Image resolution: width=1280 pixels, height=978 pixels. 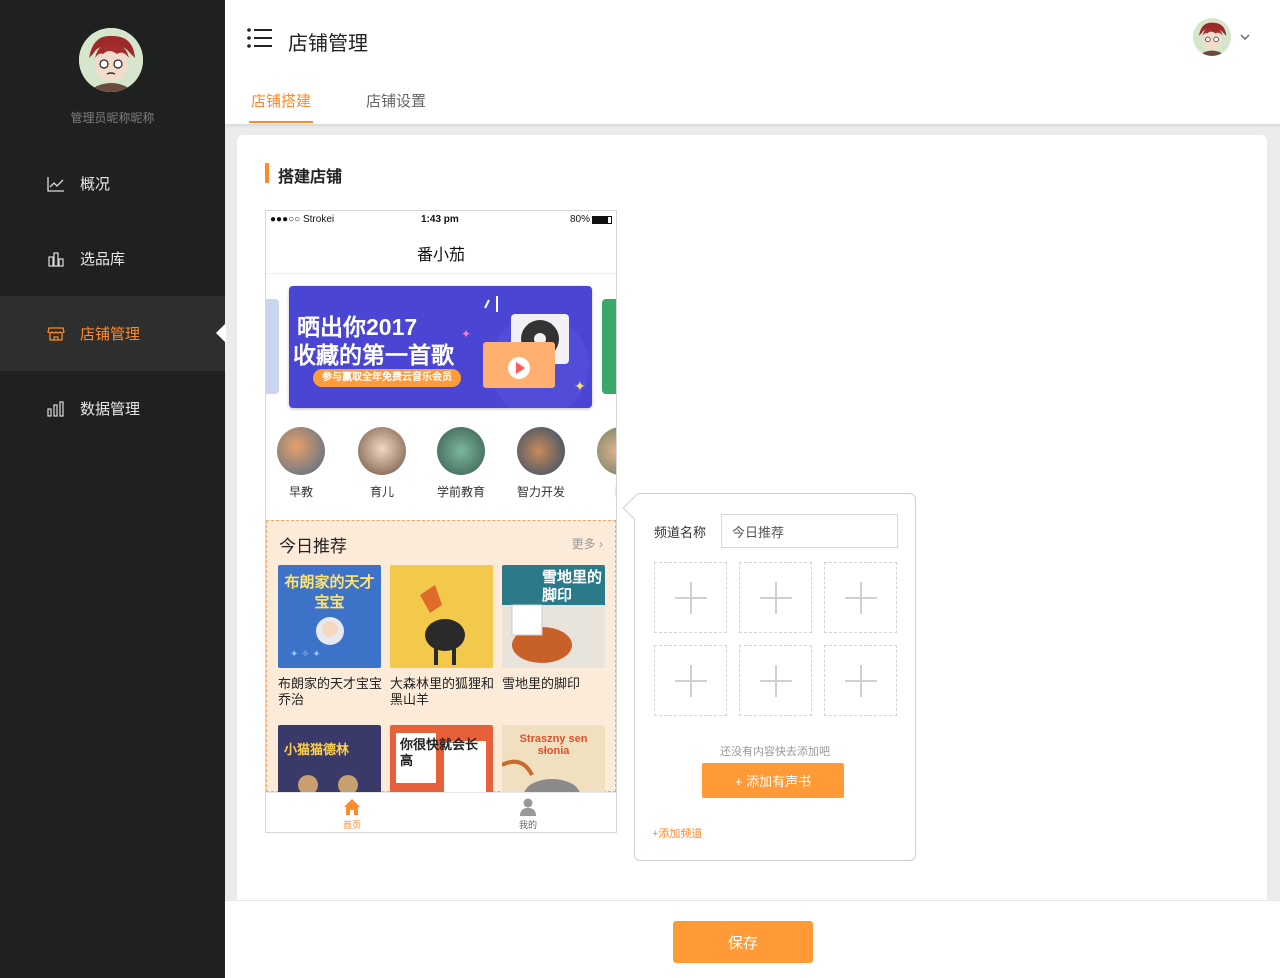 I want to click on more-link: 更多 ›, so click(x=587, y=543).